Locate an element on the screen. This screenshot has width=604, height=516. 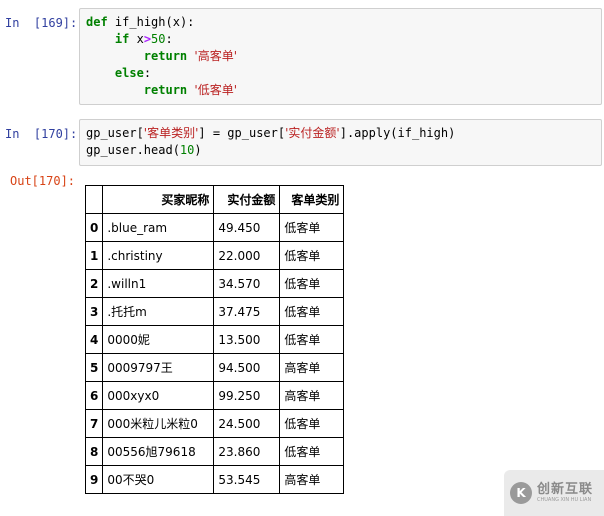
cell-name: .托托m is located at coordinates (158, 311).